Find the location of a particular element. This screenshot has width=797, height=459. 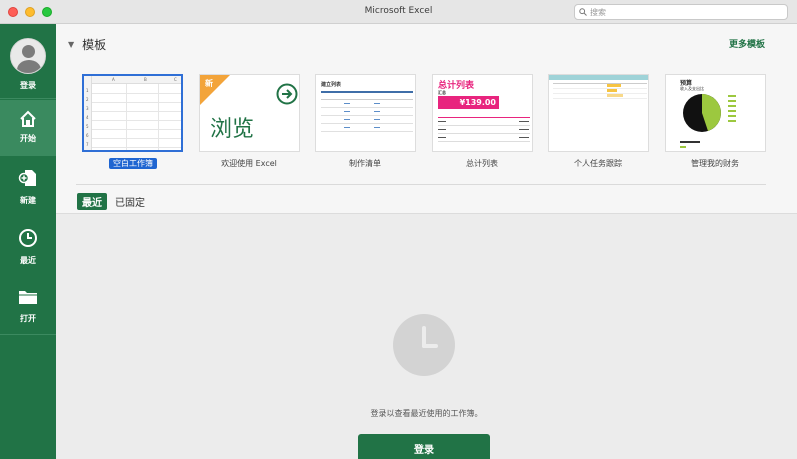

template-label: 总计列表 is located at coordinates (482, 163).